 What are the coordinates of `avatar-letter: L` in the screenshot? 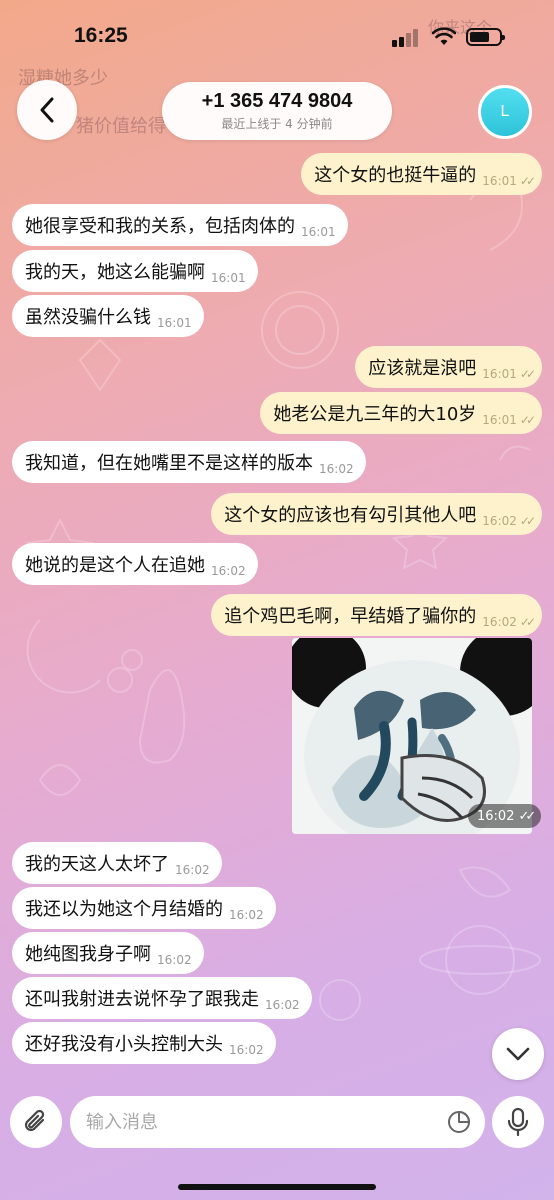 It's located at (505, 111).